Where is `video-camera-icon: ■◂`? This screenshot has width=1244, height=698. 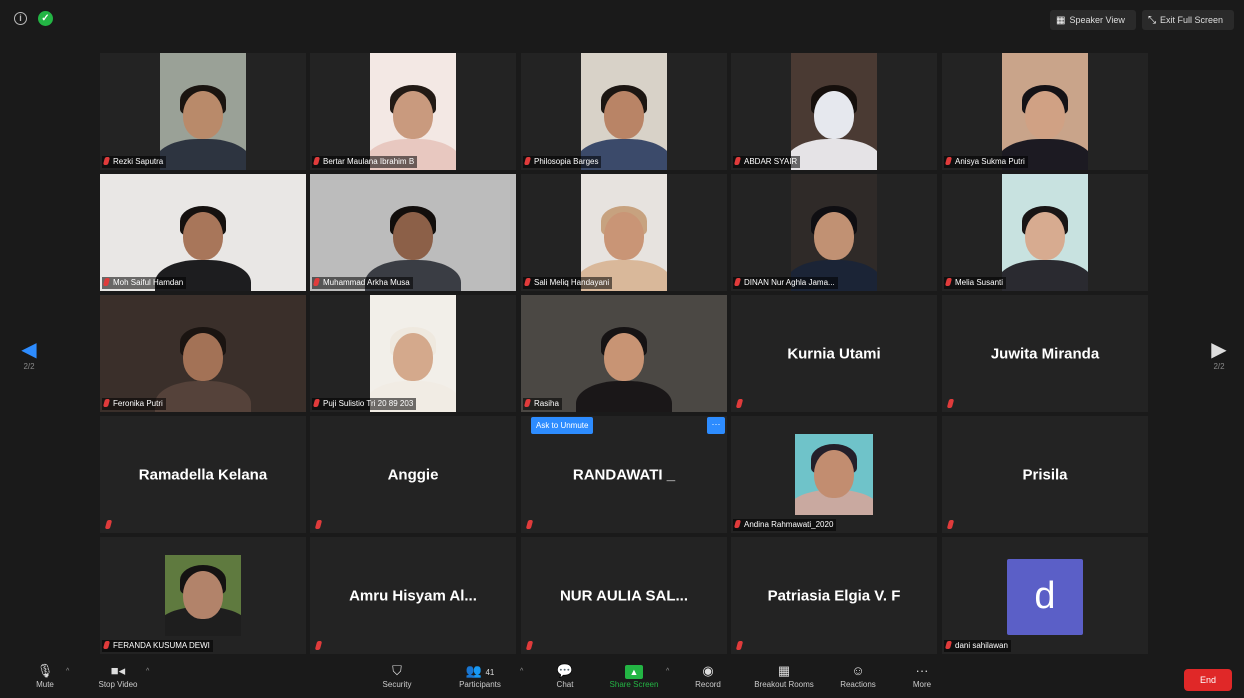 video-camera-icon: ■◂ is located at coordinates (118, 670).